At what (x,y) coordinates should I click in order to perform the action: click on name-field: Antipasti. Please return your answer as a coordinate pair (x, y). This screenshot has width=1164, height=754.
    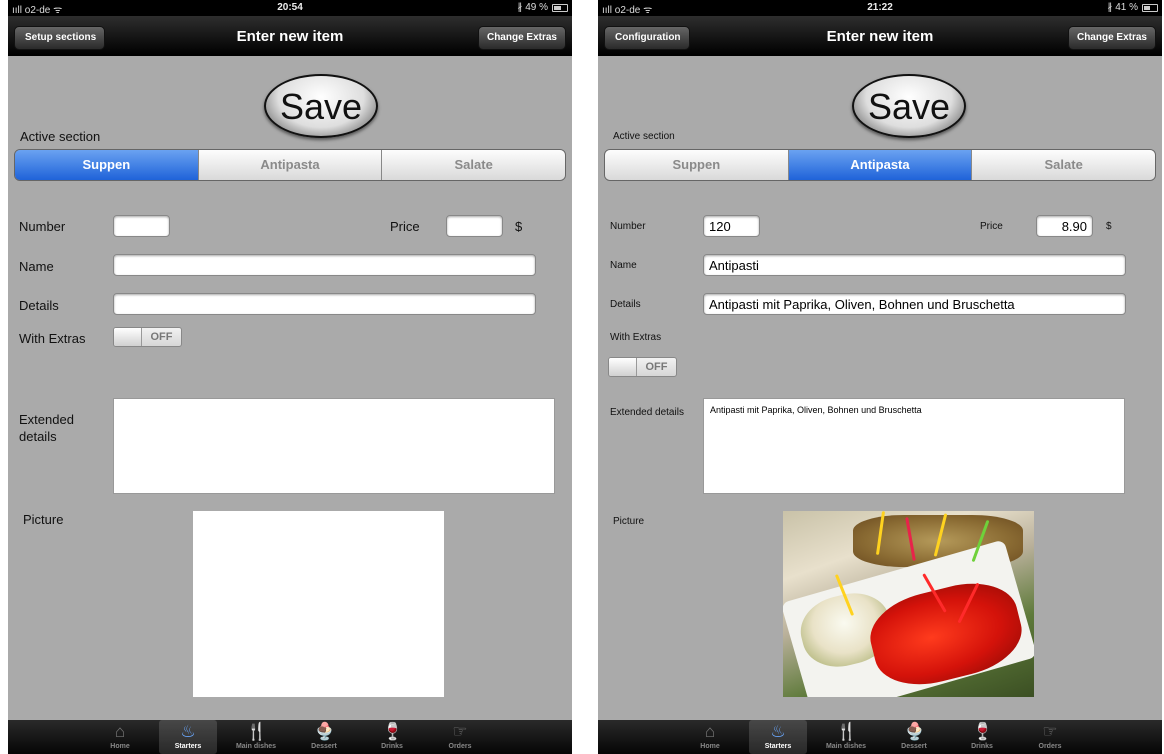
    Looking at the image, I should click on (914, 265).